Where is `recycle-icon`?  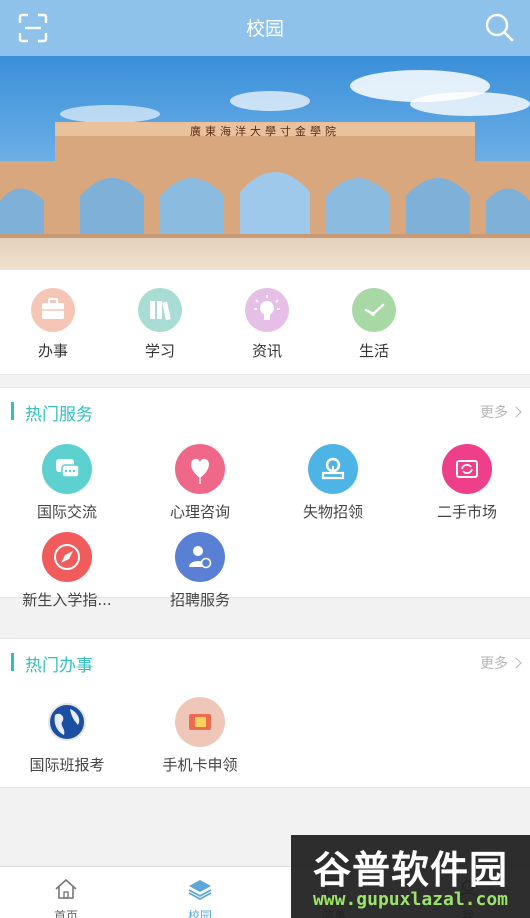 recycle-icon is located at coordinates (467, 469).